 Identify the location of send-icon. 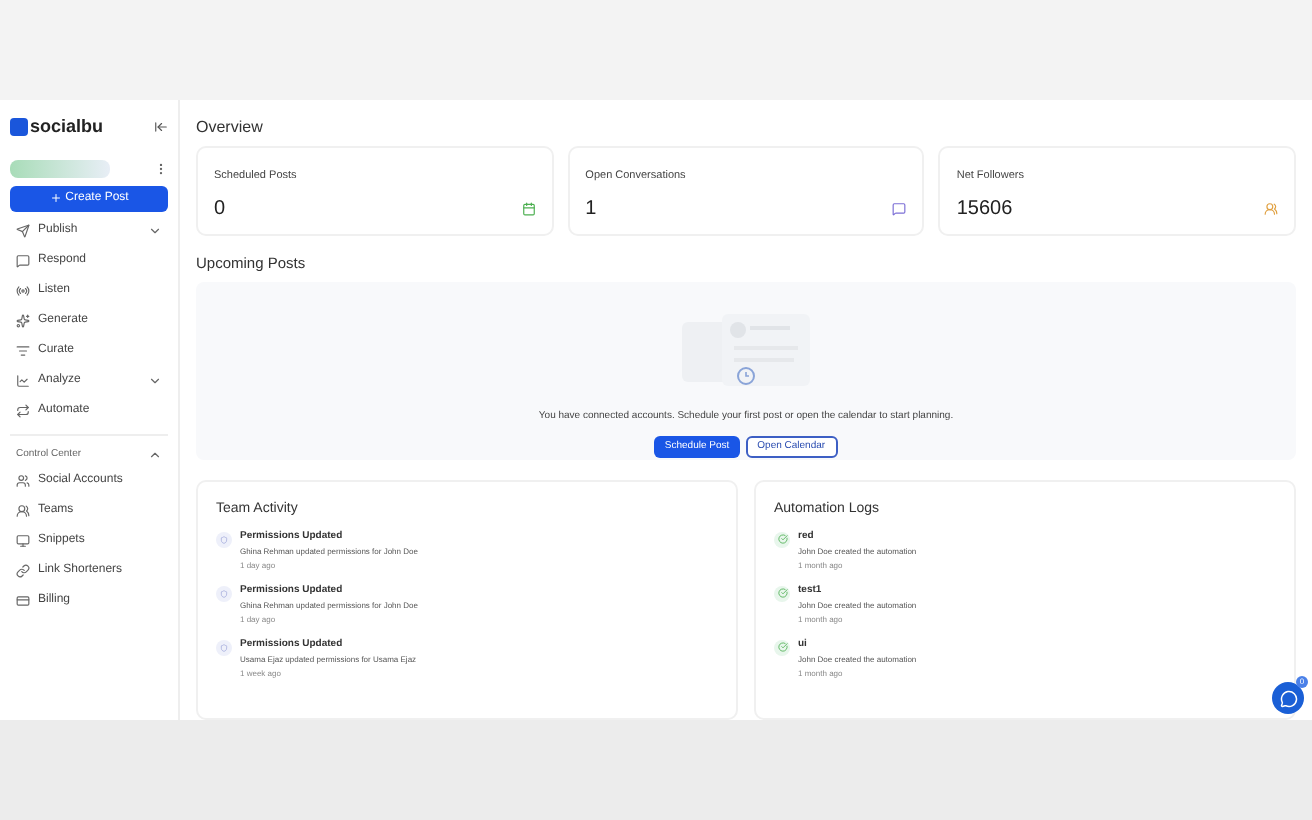
(23, 230).